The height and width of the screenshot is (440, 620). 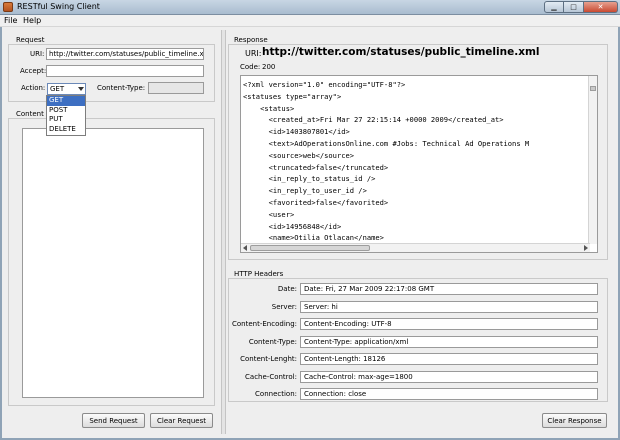 I want to click on maximize-icon: □, so click(x=573, y=7).